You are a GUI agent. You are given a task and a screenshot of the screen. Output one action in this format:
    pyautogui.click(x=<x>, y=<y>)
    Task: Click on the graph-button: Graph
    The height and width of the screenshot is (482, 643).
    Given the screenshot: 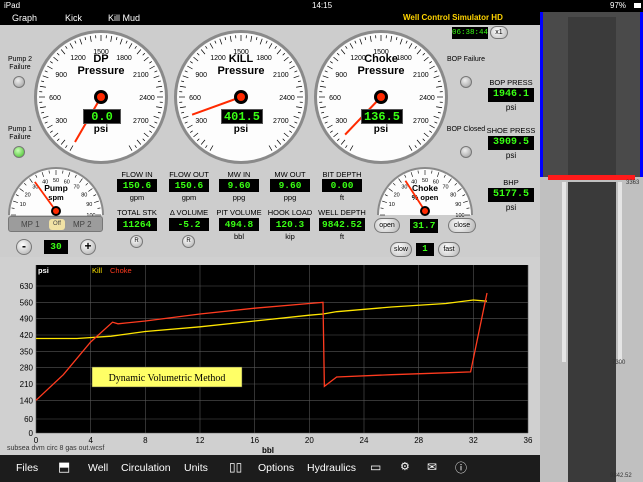 What is the action you would take?
    pyautogui.click(x=24, y=18)
    